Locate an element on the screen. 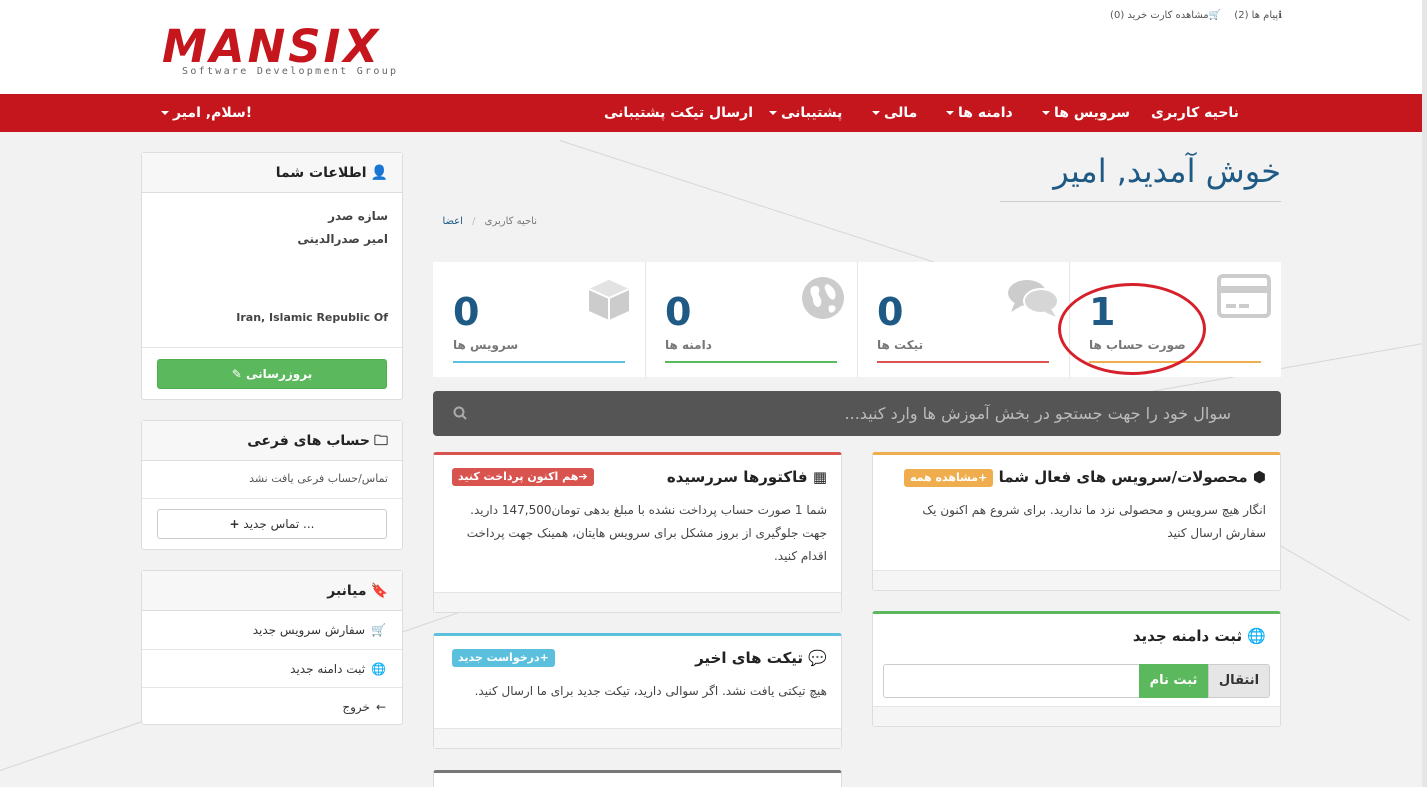 This screenshot has width=1427, height=787. no-contacts-text: تماس/حساب فرعی یافت نشد is located at coordinates (272, 480).